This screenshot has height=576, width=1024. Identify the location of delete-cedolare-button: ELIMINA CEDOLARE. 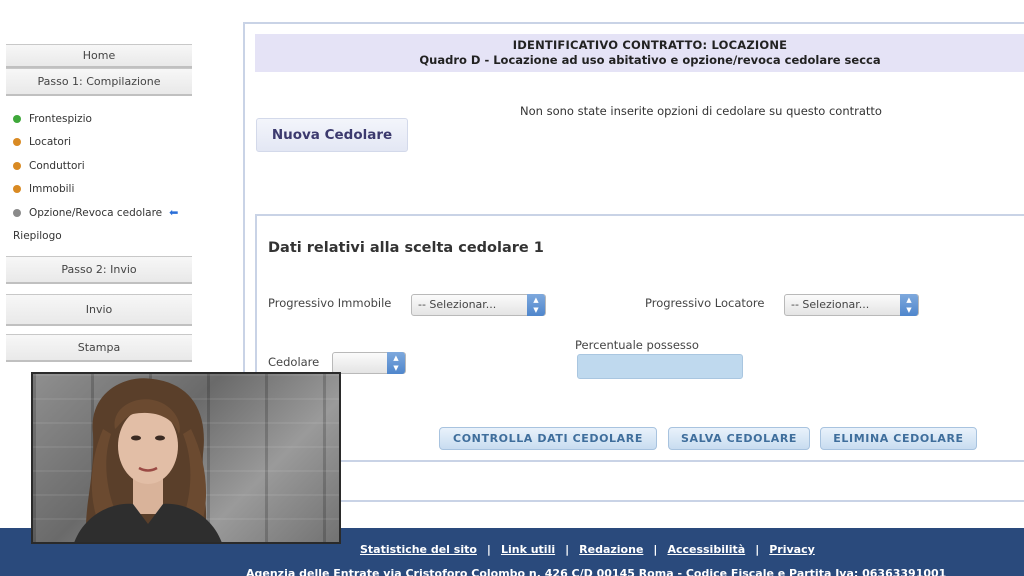
(898, 438).